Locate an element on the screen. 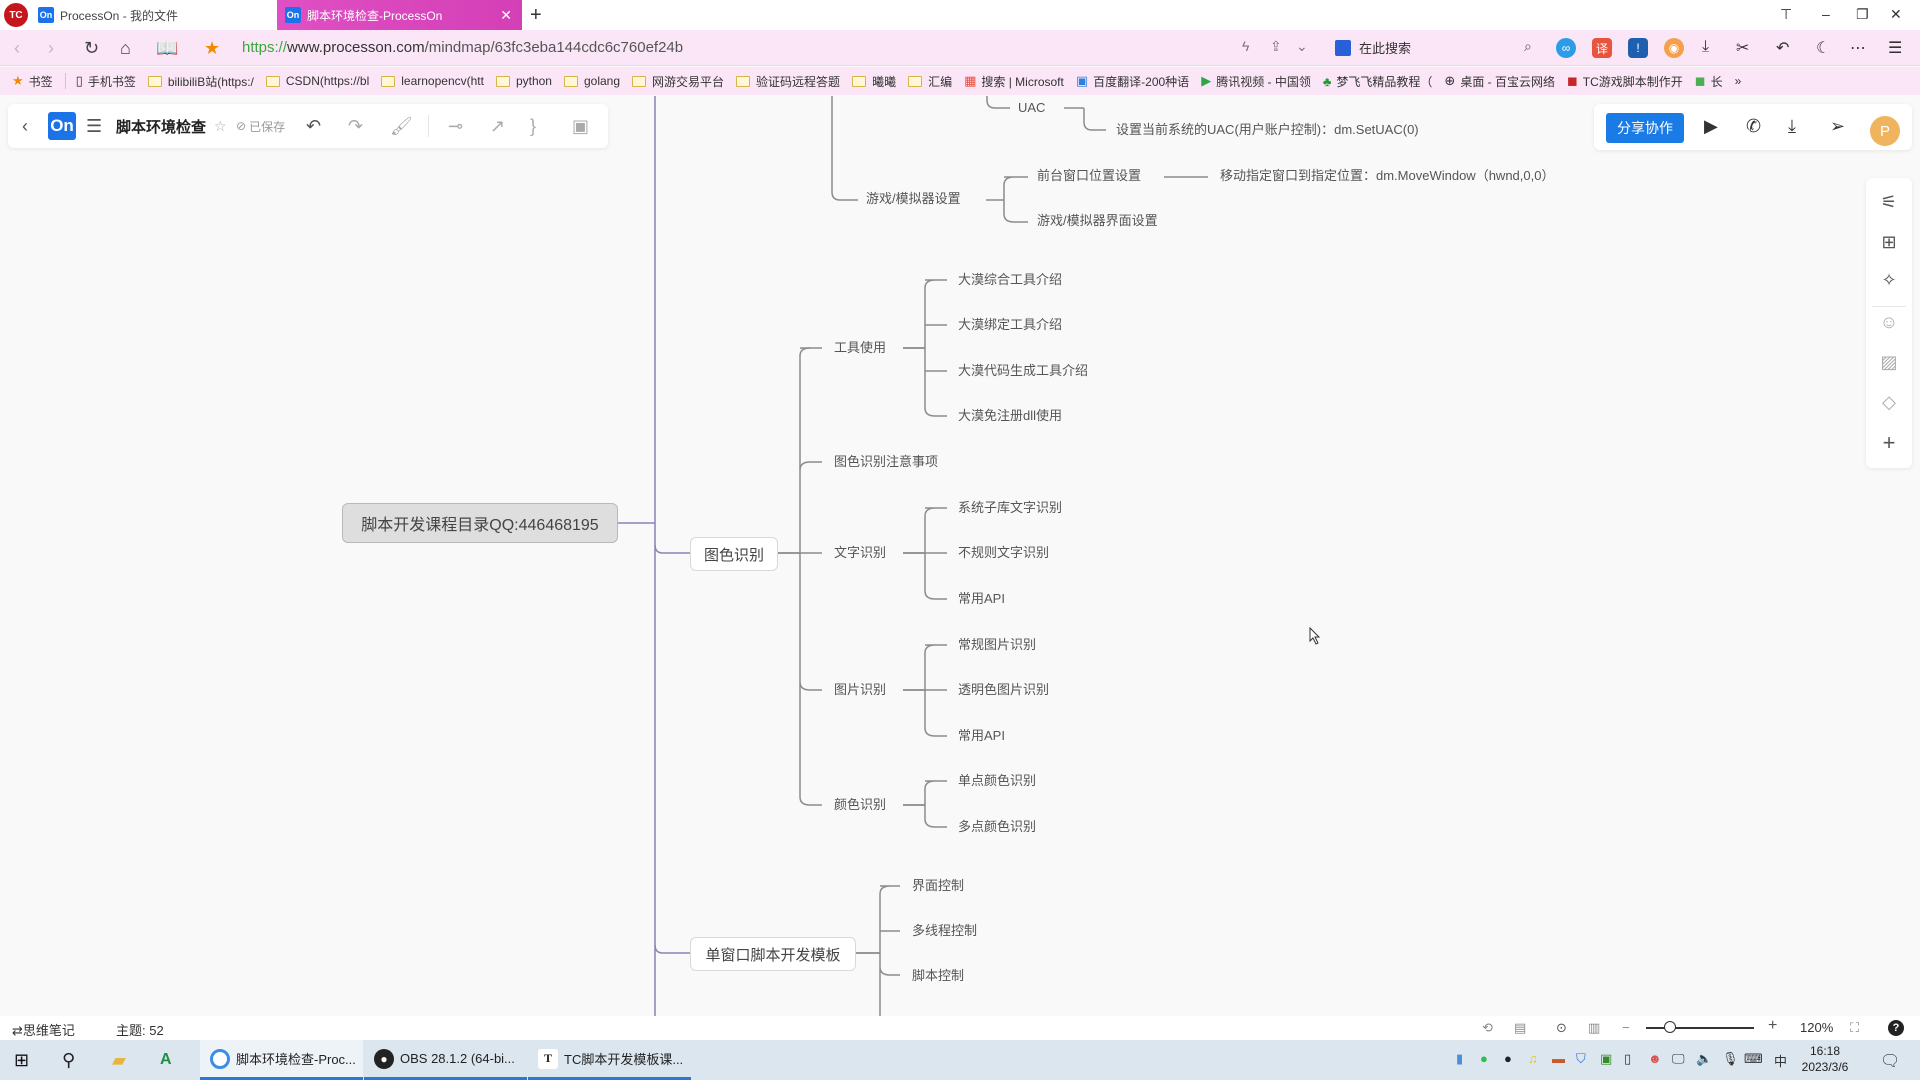  send-paper-plane-icon: ➢ is located at coordinates (1837, 126).